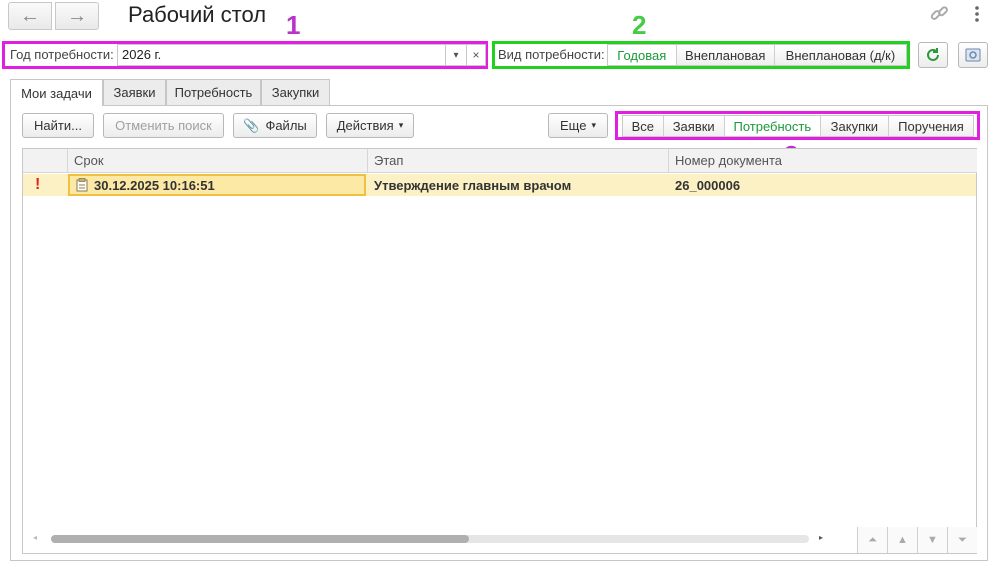 The height and width of the screenshot is (562, 1000). Describe the element at coordinates (62, 54) in the screenshot. I see `year-filter-label: Год потребности:` at that location.